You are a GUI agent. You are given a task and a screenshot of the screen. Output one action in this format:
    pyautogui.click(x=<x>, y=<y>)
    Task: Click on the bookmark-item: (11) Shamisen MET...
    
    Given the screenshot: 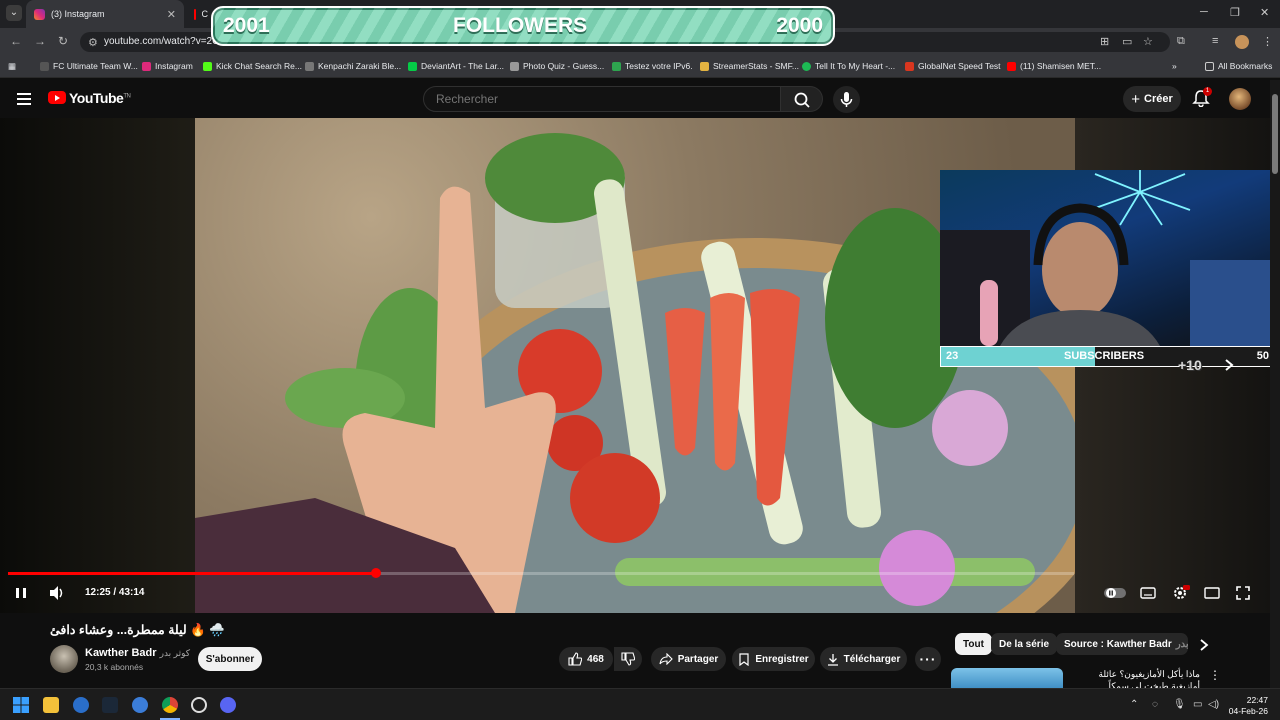 What is the action you would take?
    pyautogui.click(x=1054, y=66)
    